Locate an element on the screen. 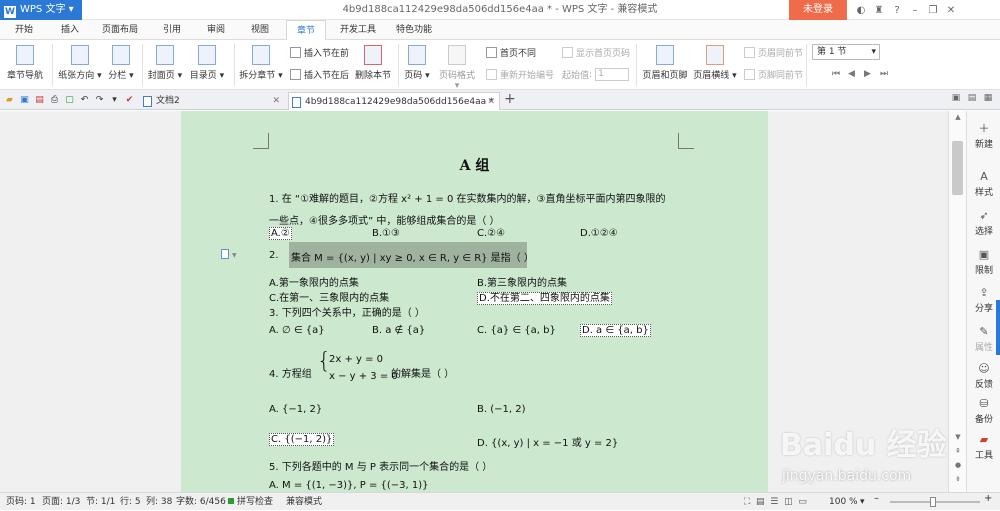  header-line-button: 页眉横线 ▾ is located at coordinates (715, 63).